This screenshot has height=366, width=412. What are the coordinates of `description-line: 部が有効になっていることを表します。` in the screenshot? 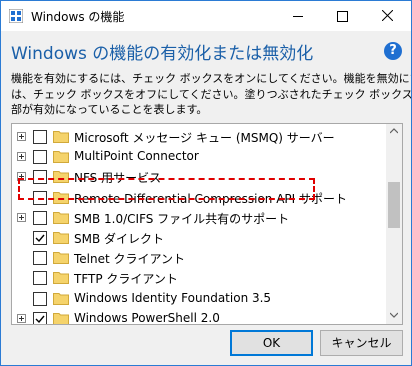 It's located at (109, 109).